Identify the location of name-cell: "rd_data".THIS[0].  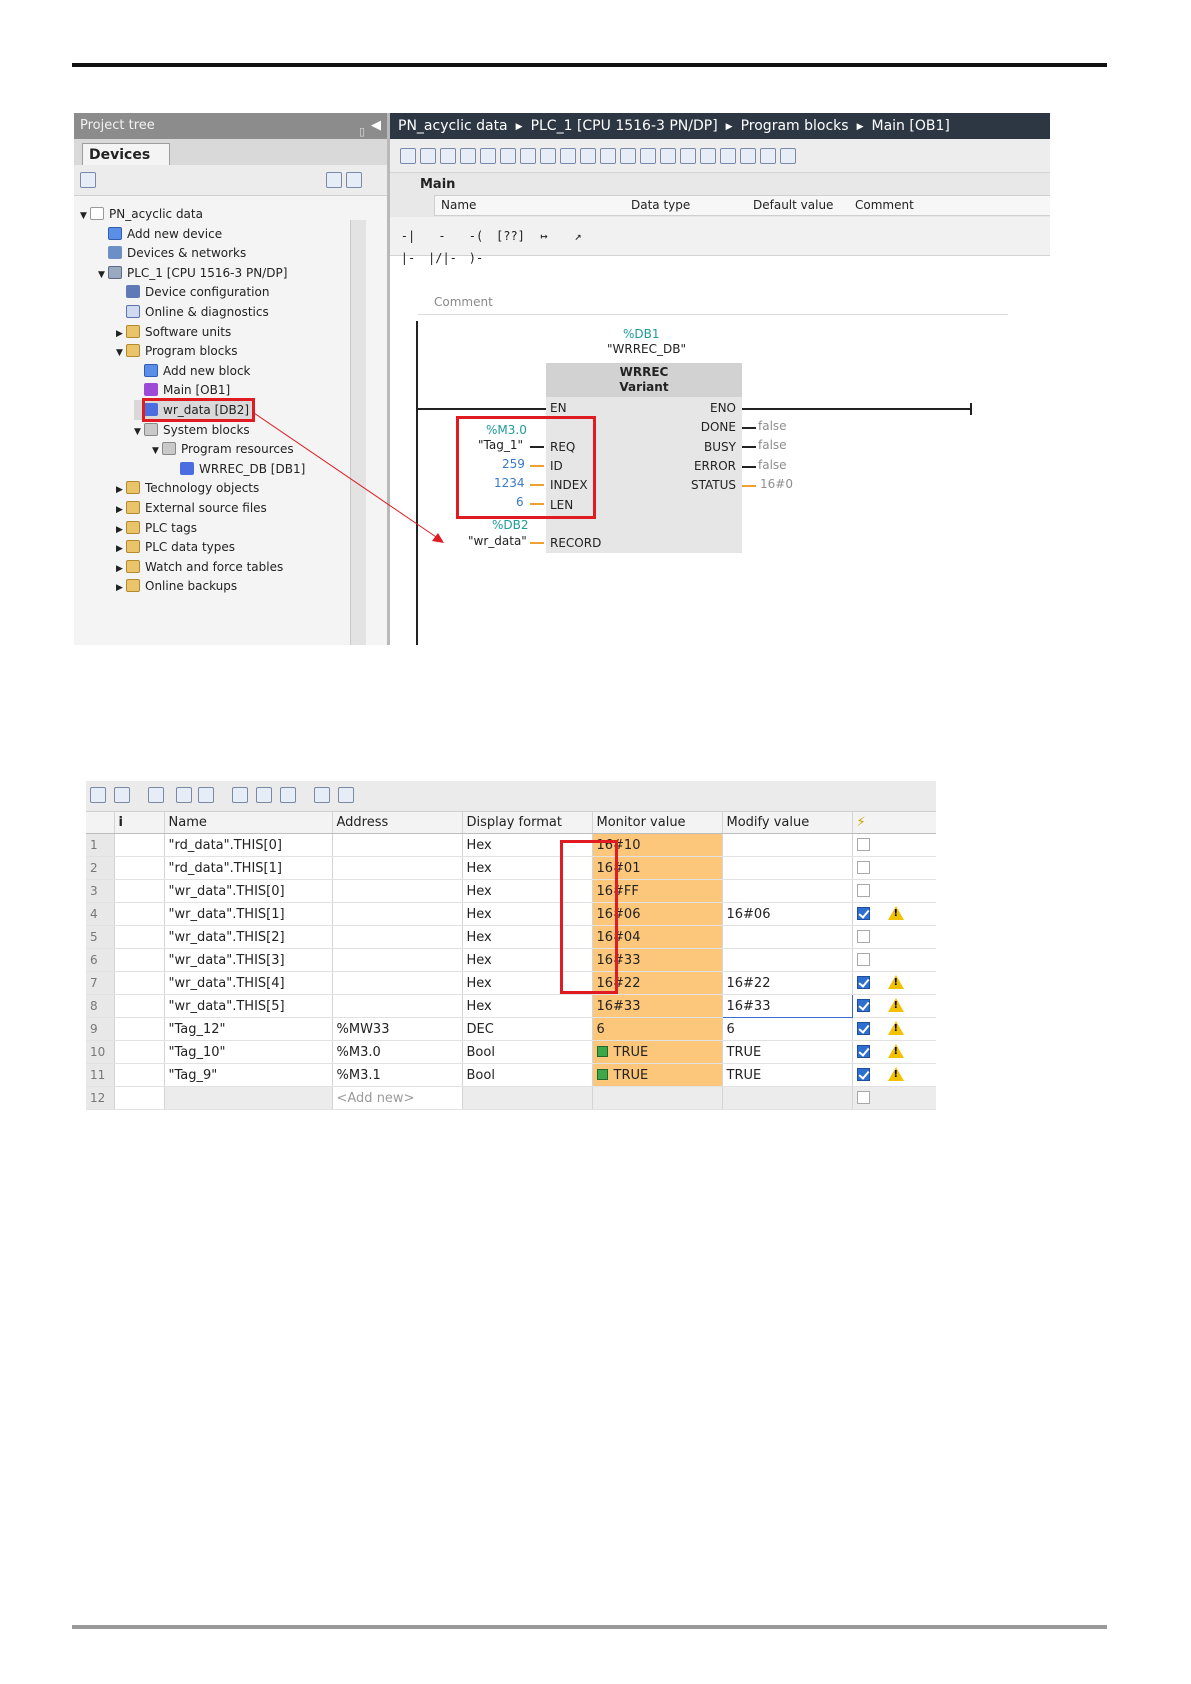
(248, 845).